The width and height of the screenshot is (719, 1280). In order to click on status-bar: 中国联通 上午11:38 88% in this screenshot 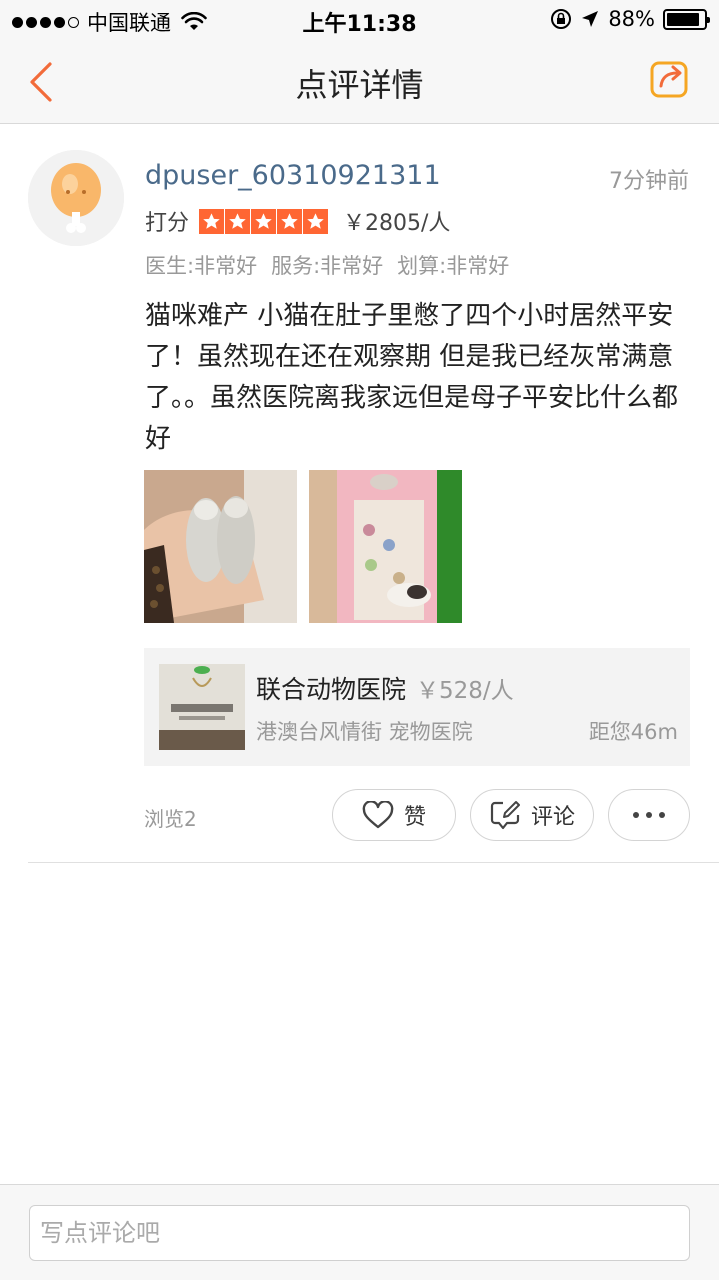, I will do `click(359, 20)`.